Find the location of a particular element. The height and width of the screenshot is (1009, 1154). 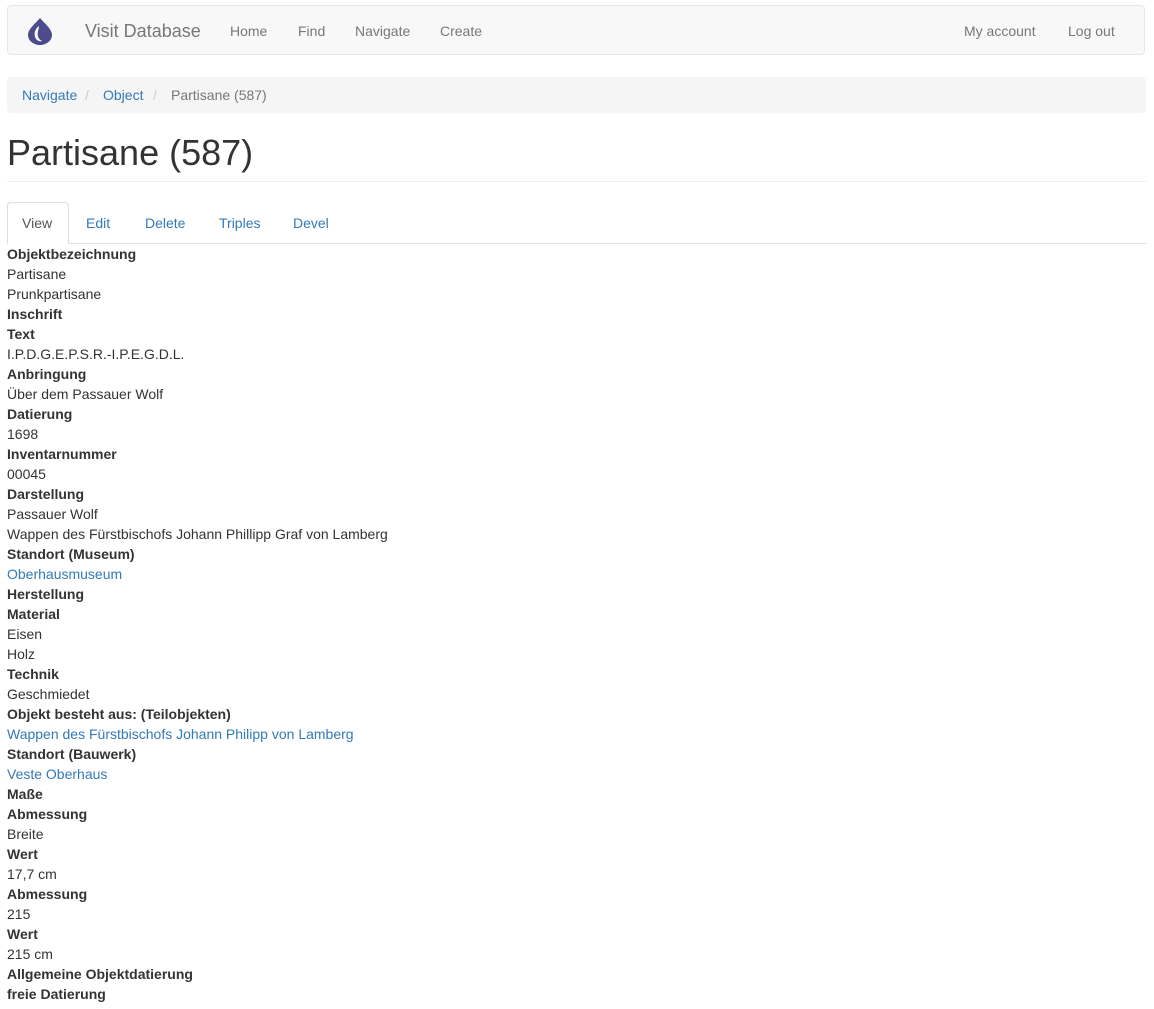

field-label: Allgemeine Objektdatierung is located at coordinates (100, 974).